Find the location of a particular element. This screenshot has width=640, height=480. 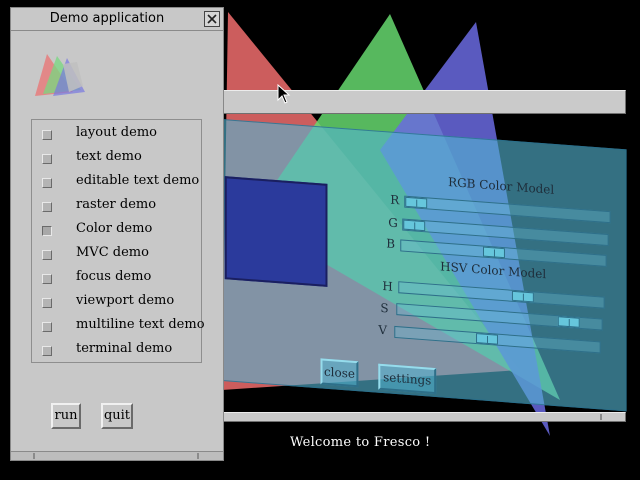

r-slider is located at coordinates (507, 209).